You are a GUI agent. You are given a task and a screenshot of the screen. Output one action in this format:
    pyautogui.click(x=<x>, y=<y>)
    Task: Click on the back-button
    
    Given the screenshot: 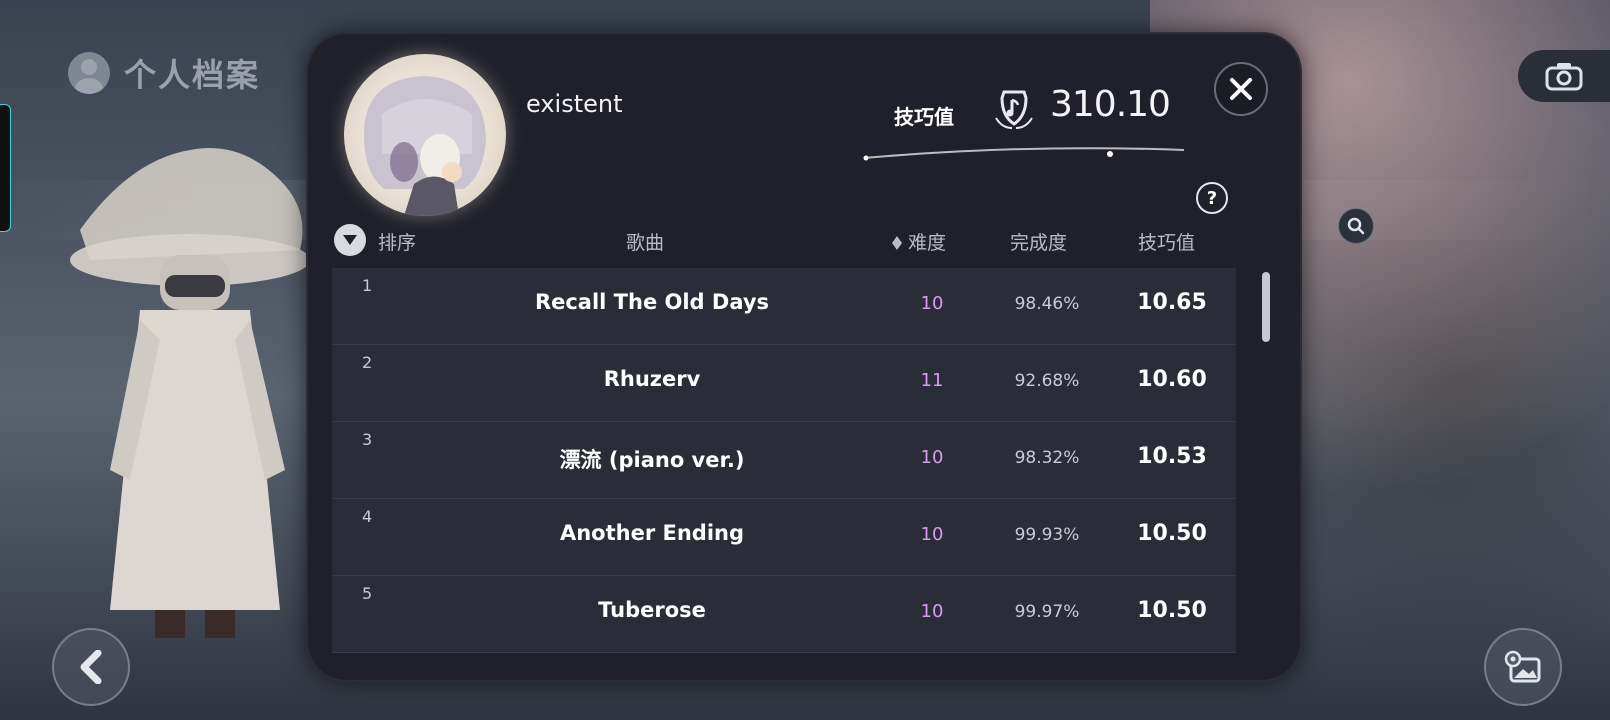 What is the action you would take?
    pyautogui.click(x=91, y=667)
    